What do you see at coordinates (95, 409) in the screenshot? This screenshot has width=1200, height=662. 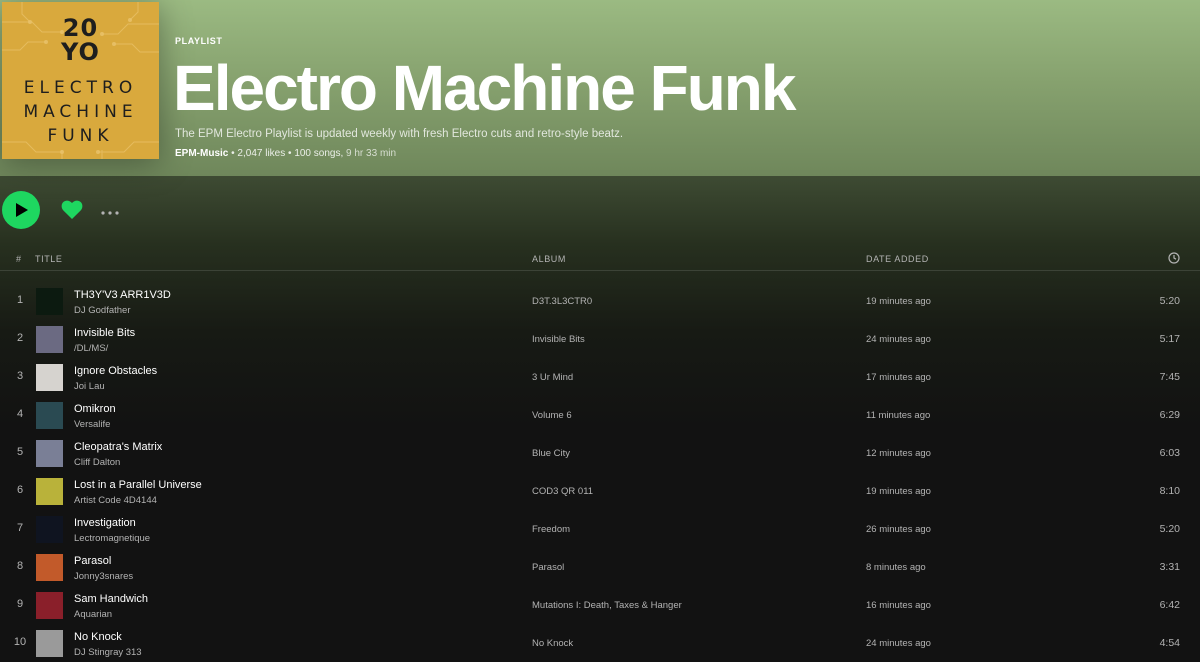 I see `track-title: Omikron` at bounding box center [95, 409].